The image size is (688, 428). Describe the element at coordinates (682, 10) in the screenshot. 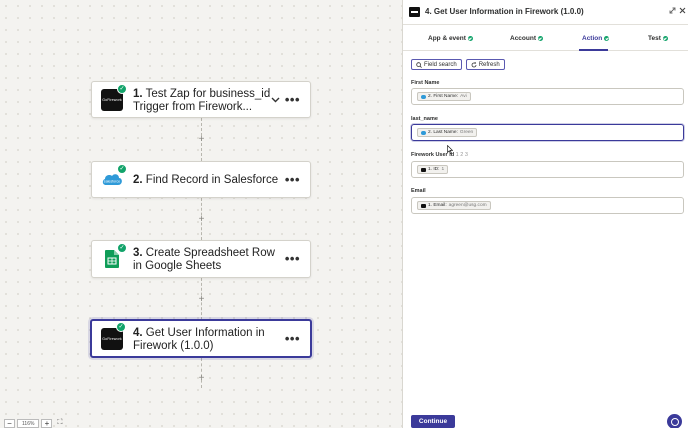

I see `close-icon` at that location.